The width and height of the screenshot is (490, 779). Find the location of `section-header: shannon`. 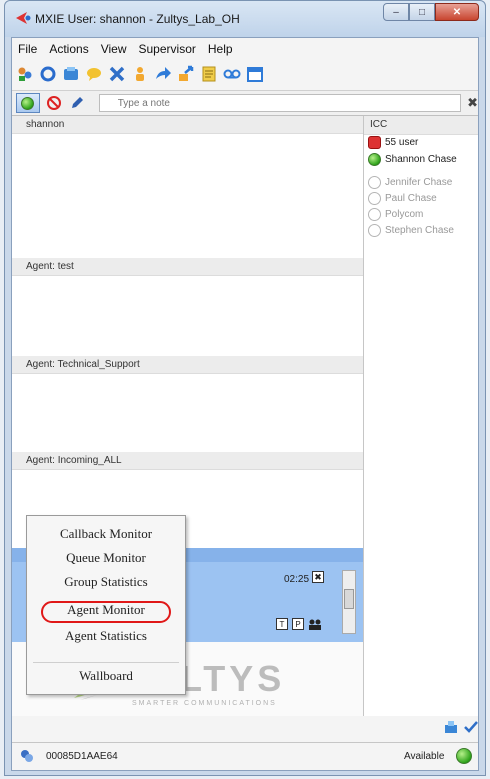

section-header: shannon is located at coordinates (187, 125).